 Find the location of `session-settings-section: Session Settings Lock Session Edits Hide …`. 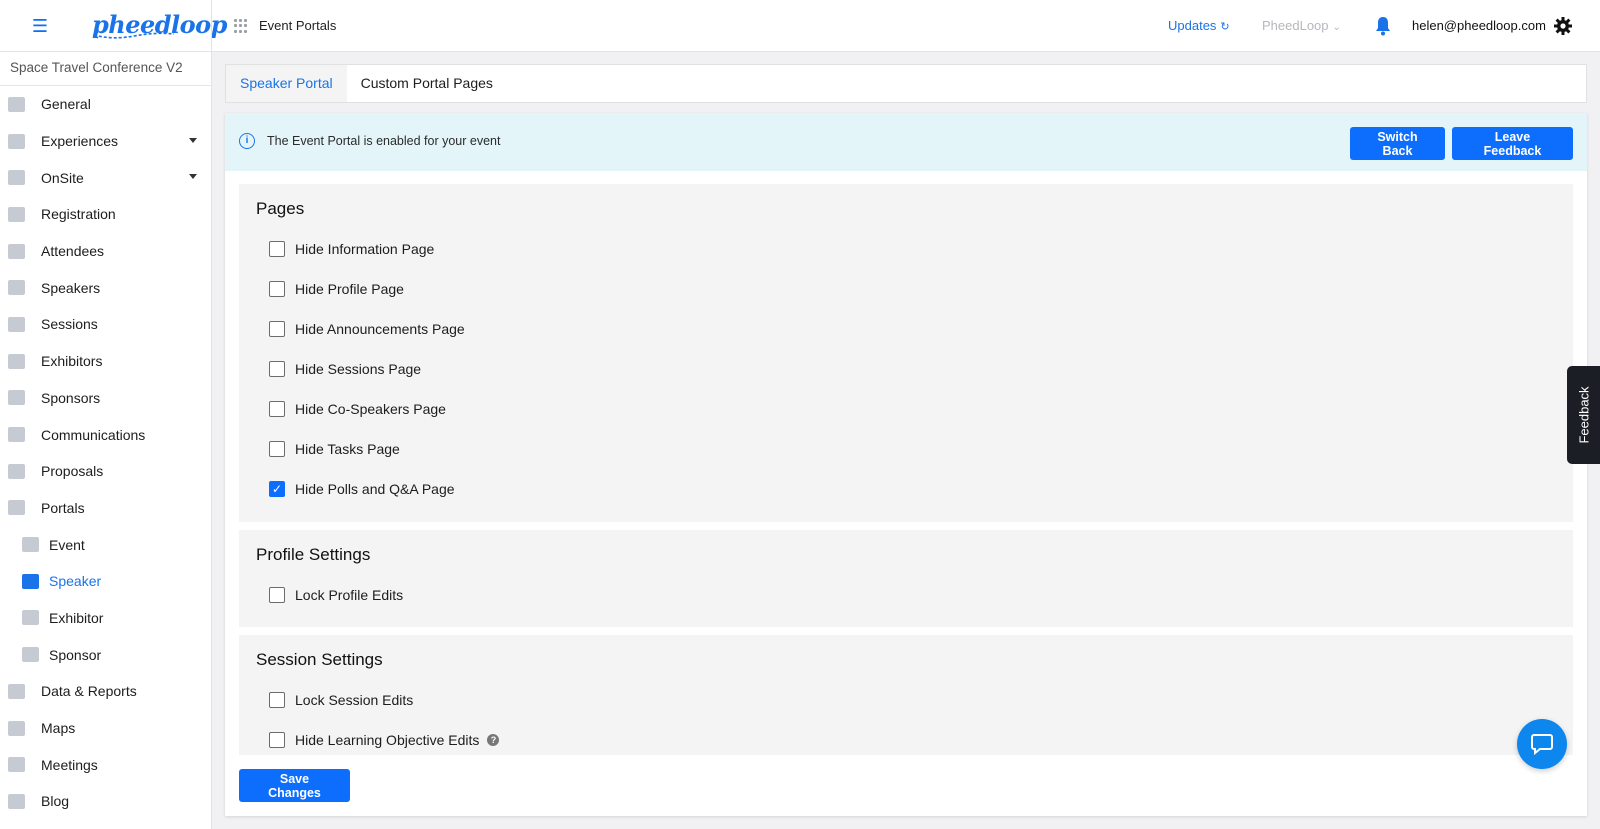

session-settings-section: Session Settings Lock Session Edits Hide … is located at coordinates (906, 695).